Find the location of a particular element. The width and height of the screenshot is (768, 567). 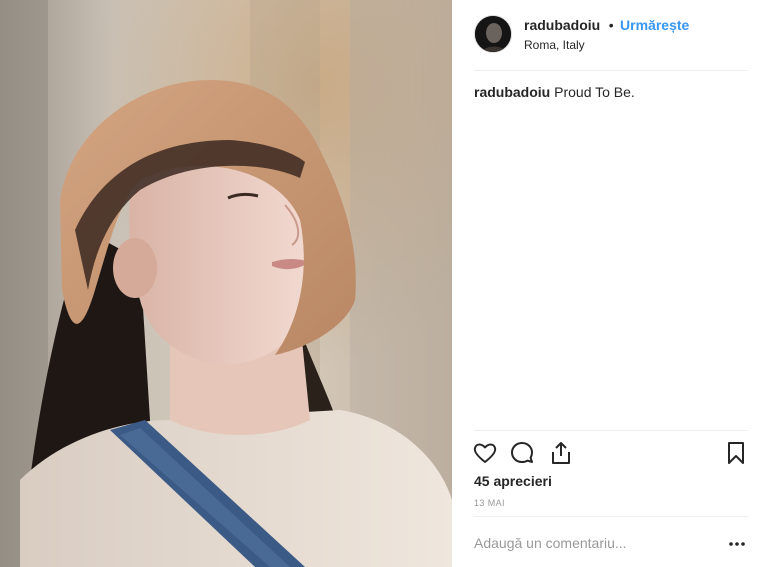

like-button is located at coordinates (485, 453).